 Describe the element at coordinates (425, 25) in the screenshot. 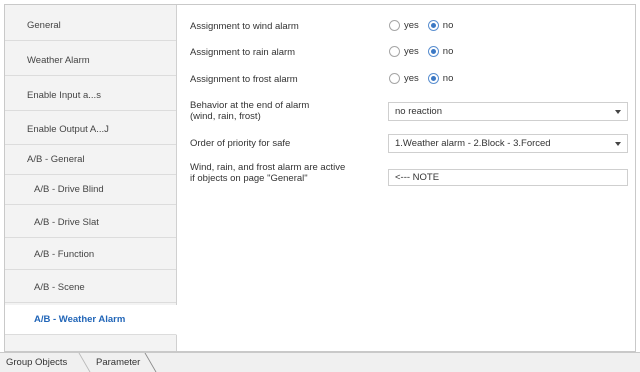

I see `wind-alarm-radio-group: yes no` at that location.